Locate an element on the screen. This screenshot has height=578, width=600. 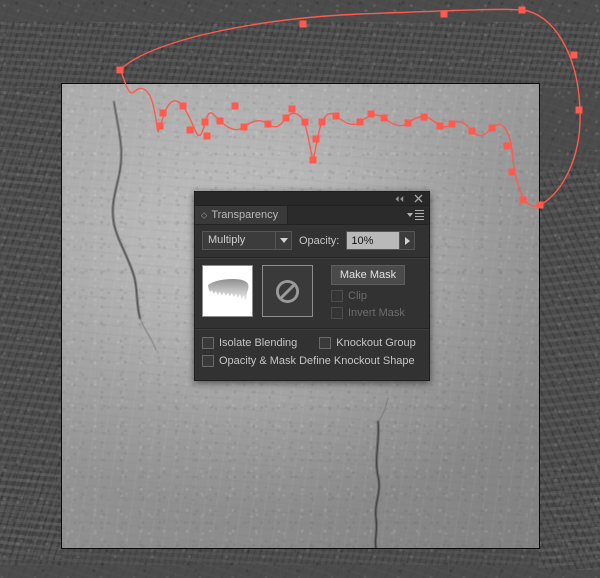
clip-checkbox is located at coordinates (337, 296).